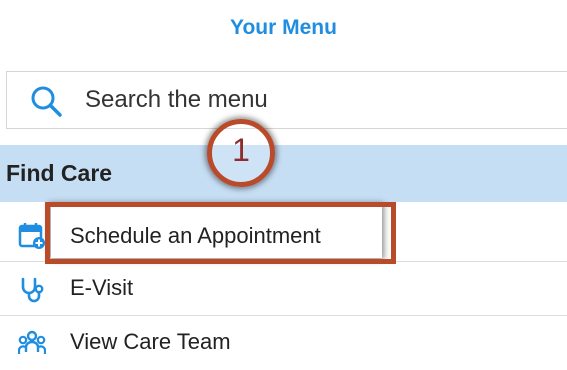 The image size is (567, 370). I want to click on search-input, so click(310, 100).